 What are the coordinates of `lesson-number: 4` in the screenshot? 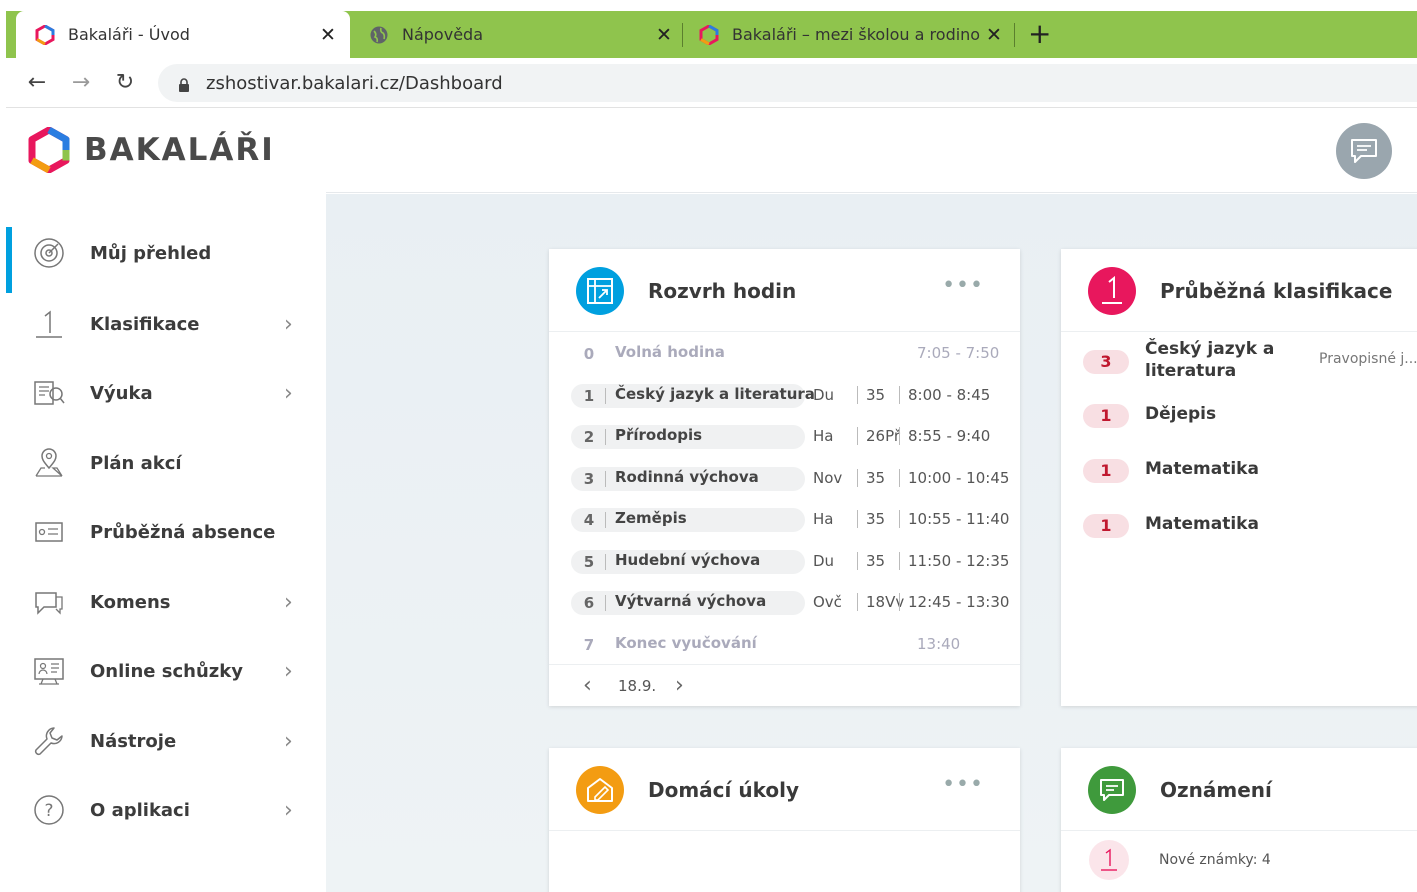 It's located at (589, 520).